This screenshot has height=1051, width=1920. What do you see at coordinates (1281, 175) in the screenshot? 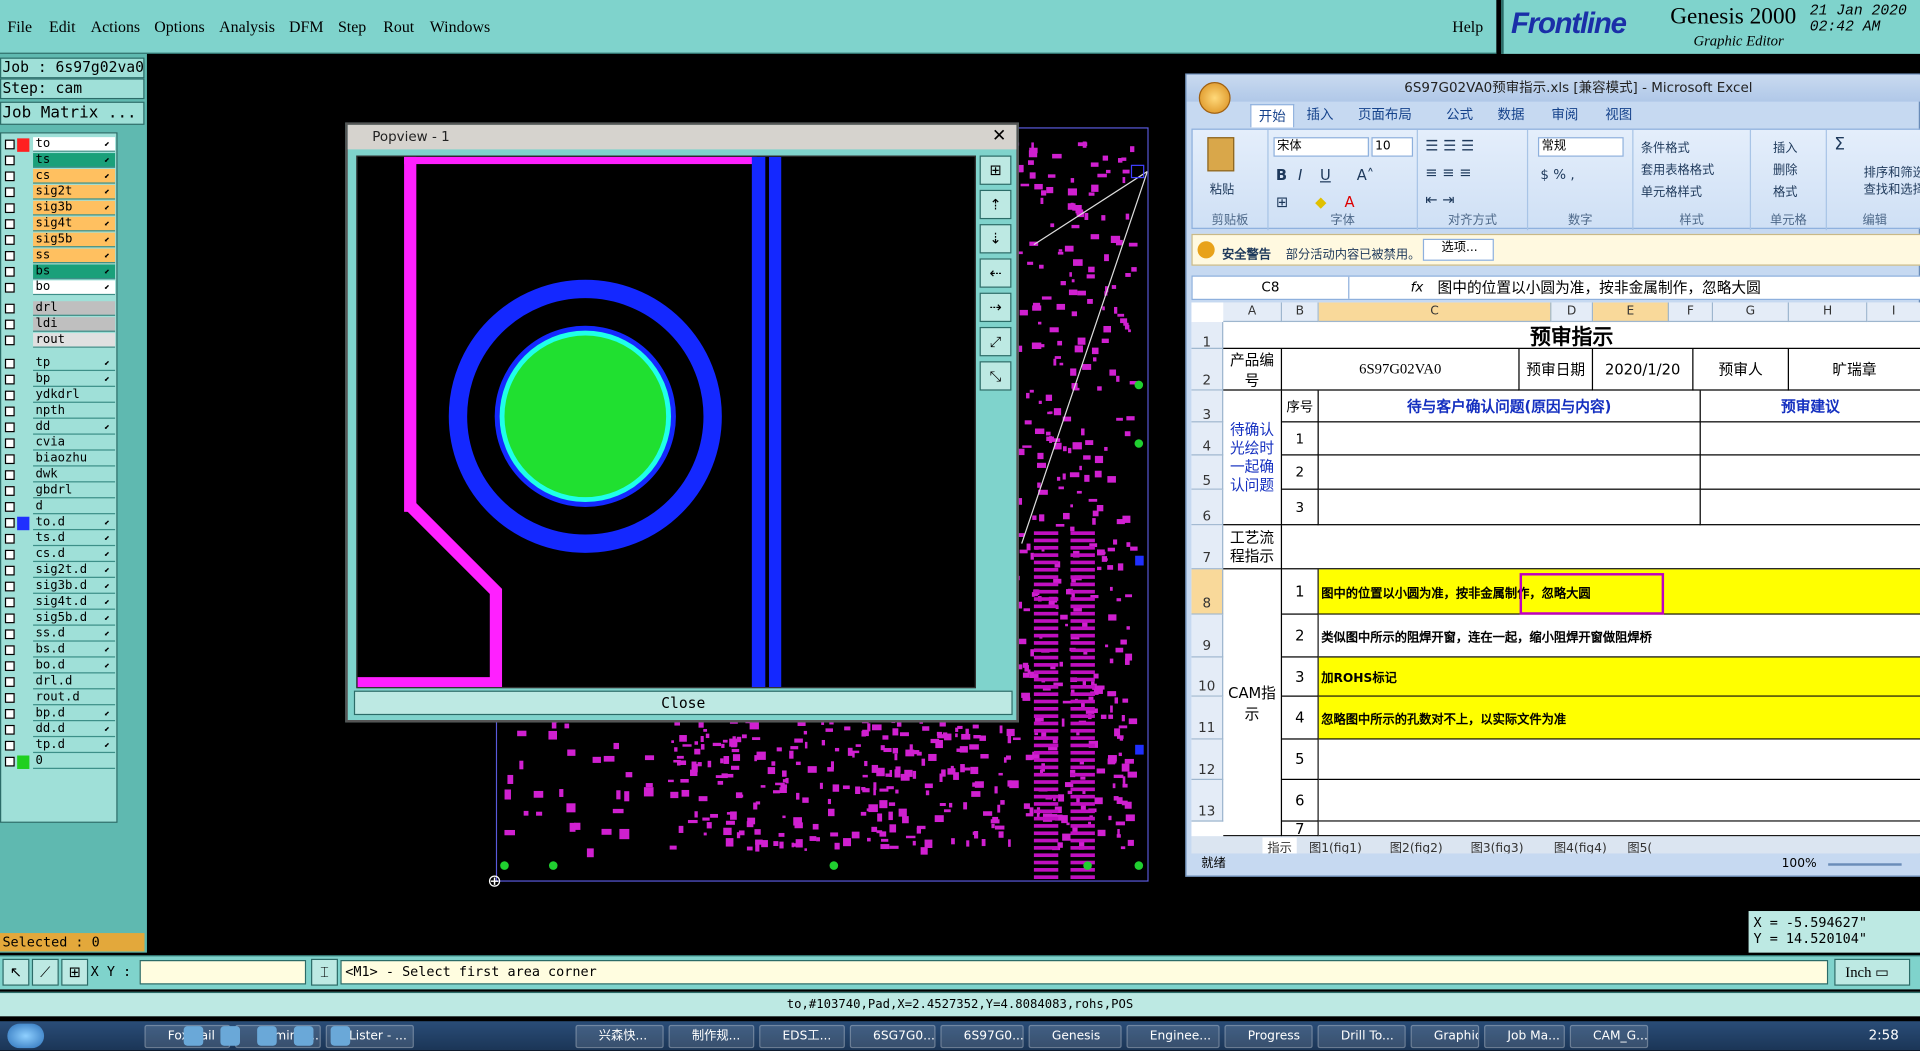
I see `bold-icon: B` at bounding box center [1281, 175].